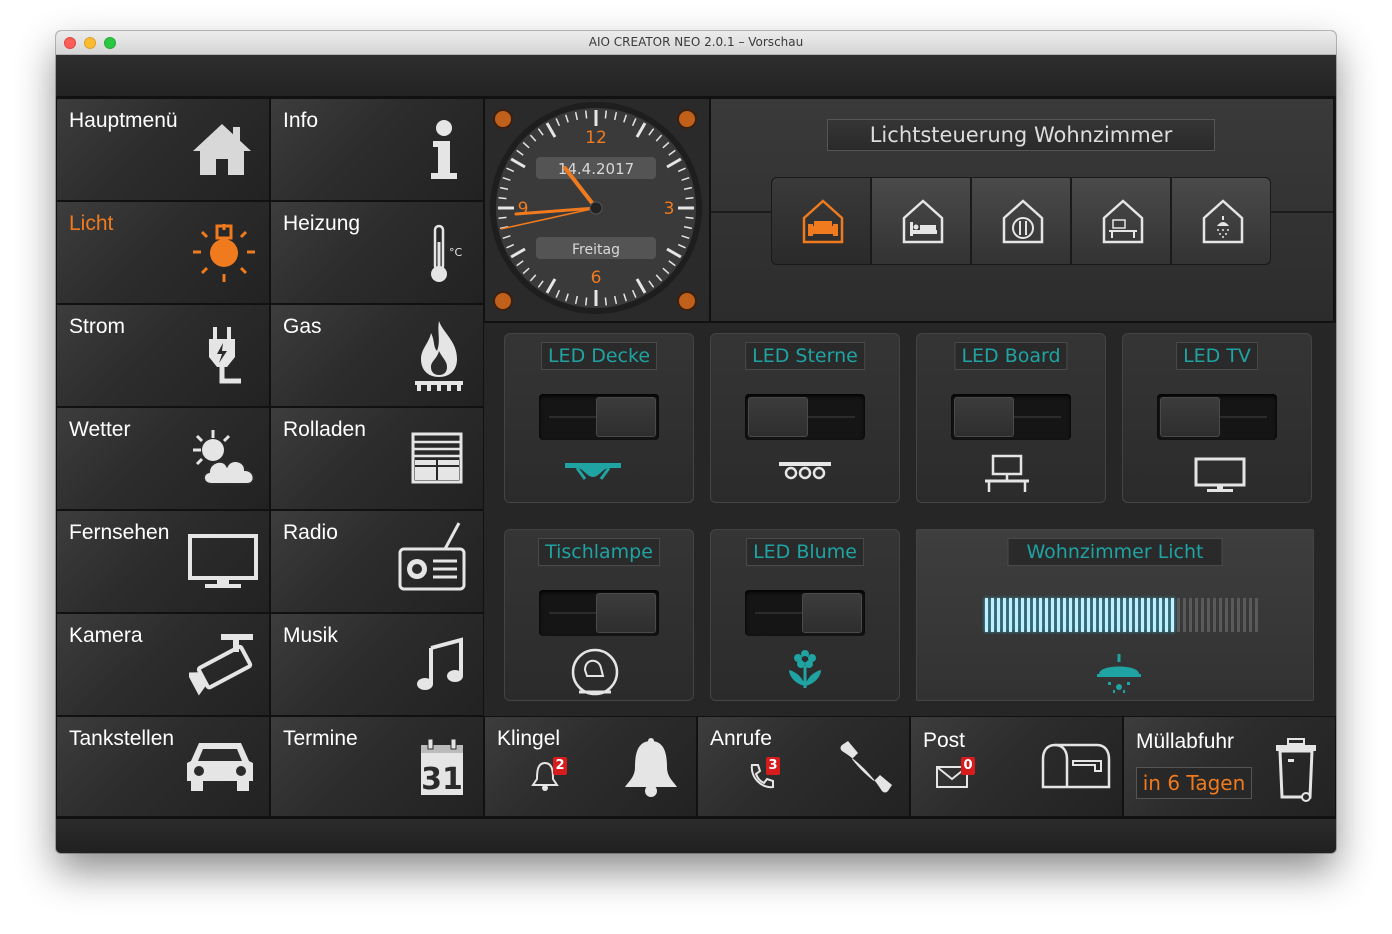  I want to click on office-icon, so click(1123, 221).